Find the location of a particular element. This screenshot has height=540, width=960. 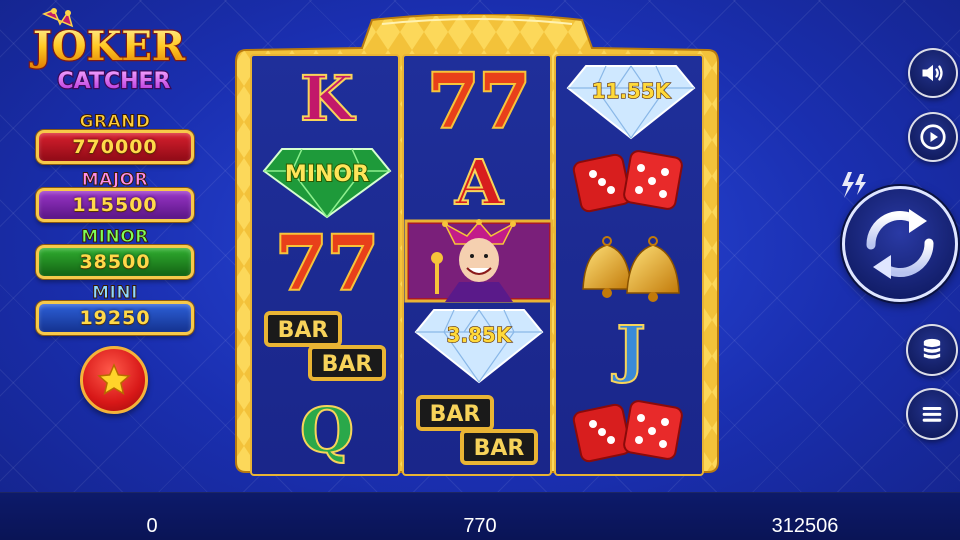

reel-1: K MINOR 77 BAR BAR Q is located at coordinates (325, 265).